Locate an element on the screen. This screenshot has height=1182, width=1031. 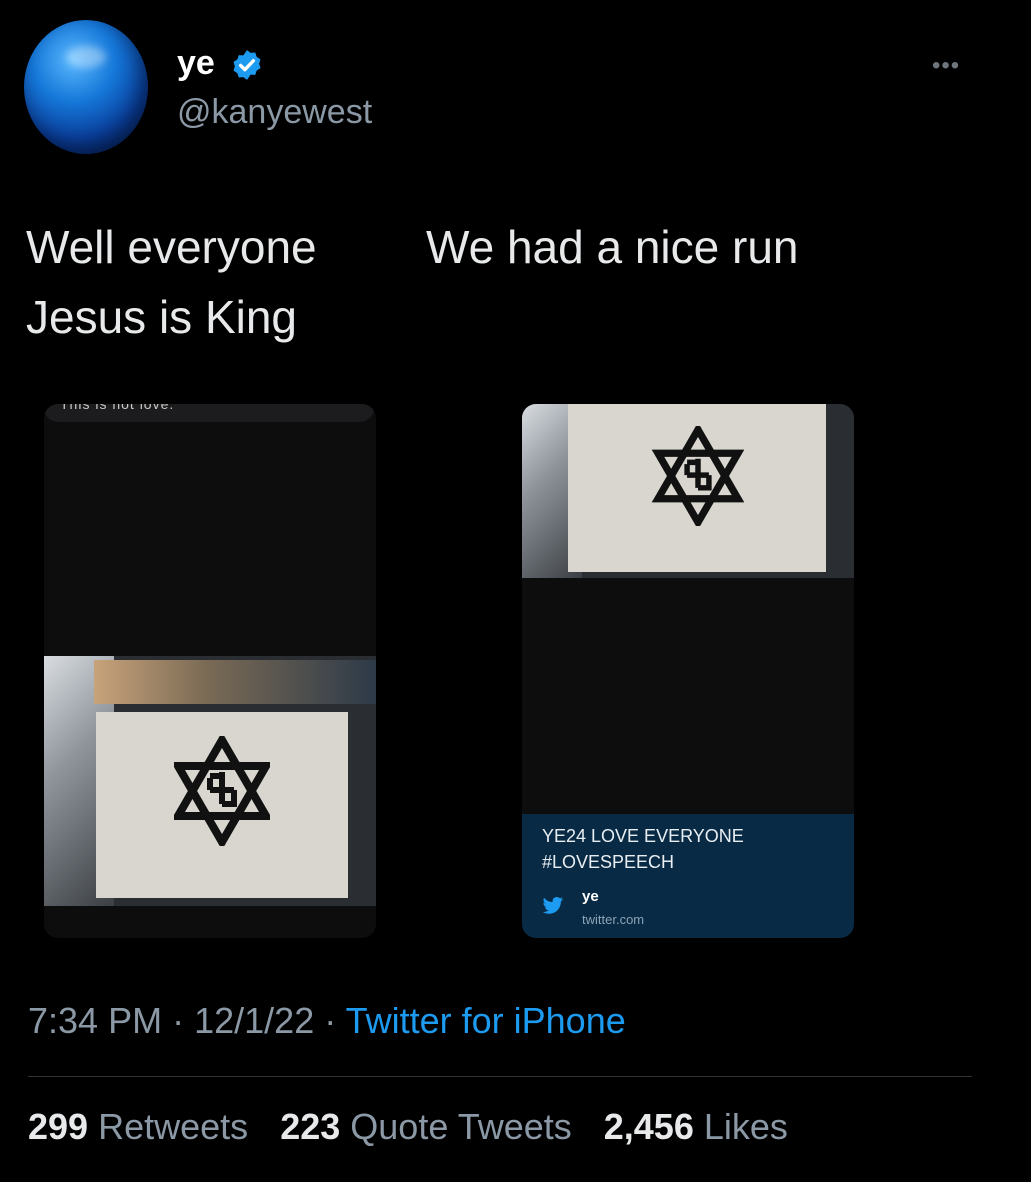
tweet-text-line-1: Well everyone is located at coordinates (171, 247).